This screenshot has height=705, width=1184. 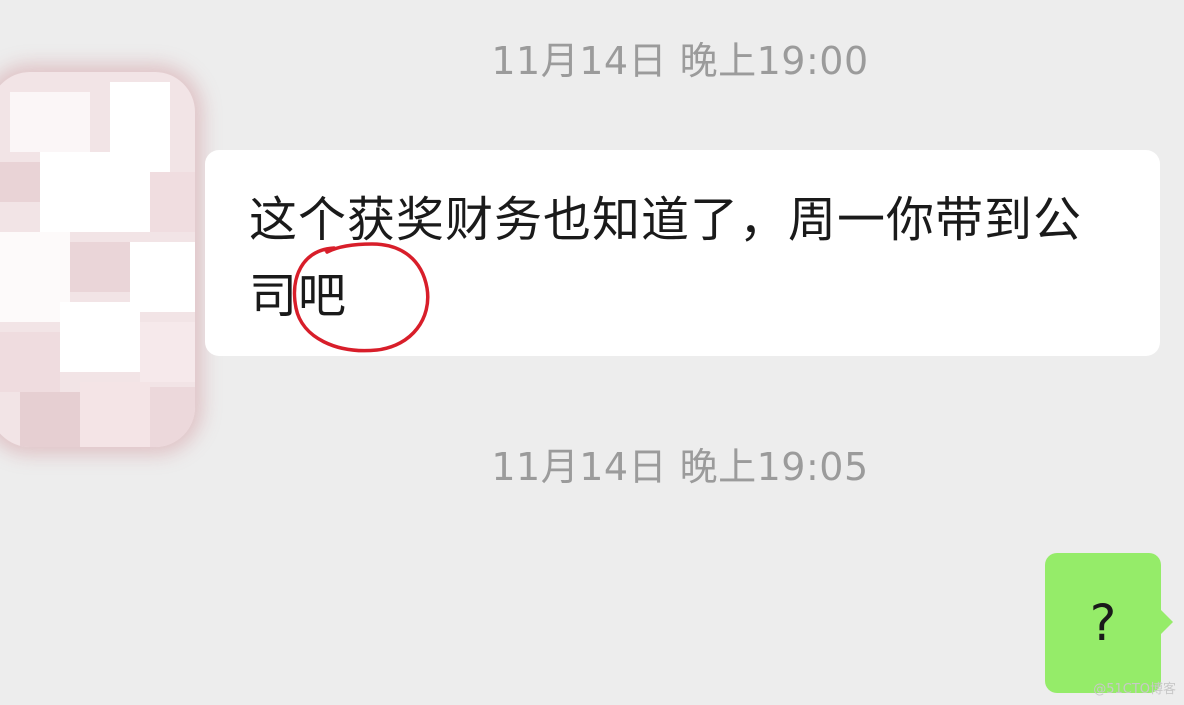 I want to click on outgoing-message-bubble: ?, so click(x=1109, y=623).